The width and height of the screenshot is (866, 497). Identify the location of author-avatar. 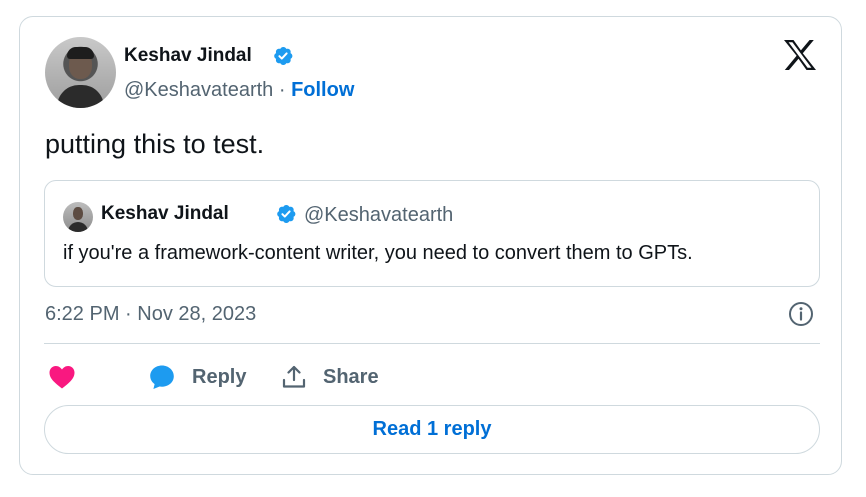
(80, 72).